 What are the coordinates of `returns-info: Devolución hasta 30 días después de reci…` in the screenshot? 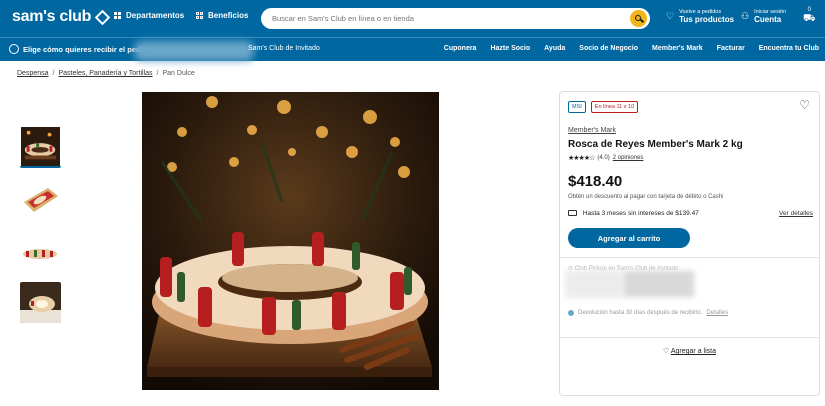 It's located at (648, 313).